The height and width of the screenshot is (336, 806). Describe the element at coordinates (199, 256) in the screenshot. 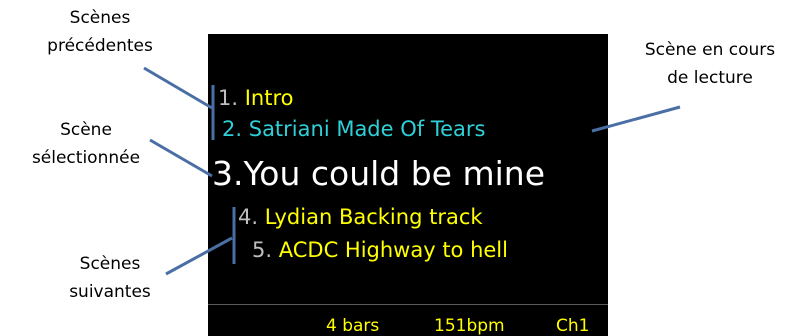

I see `pointer-next-line` at that location.